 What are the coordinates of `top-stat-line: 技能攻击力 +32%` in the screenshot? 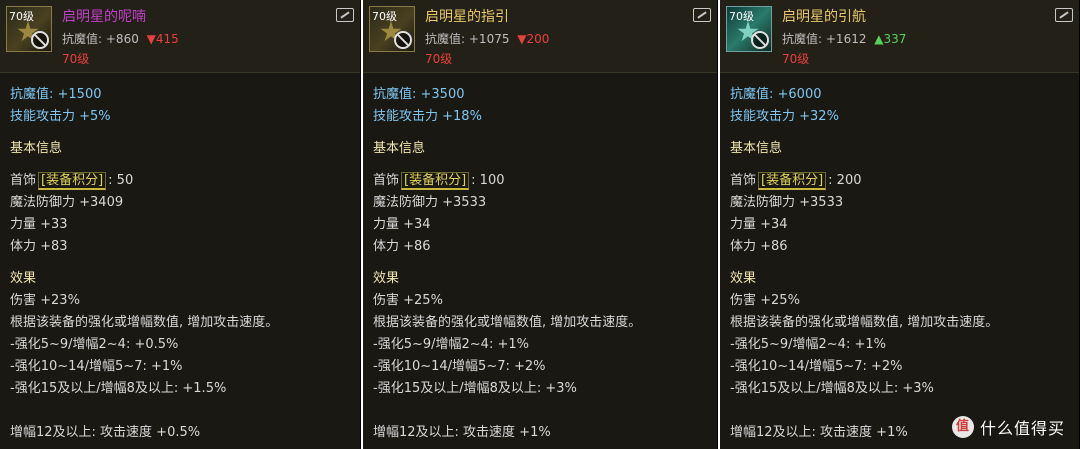 It's located at (784, 116).